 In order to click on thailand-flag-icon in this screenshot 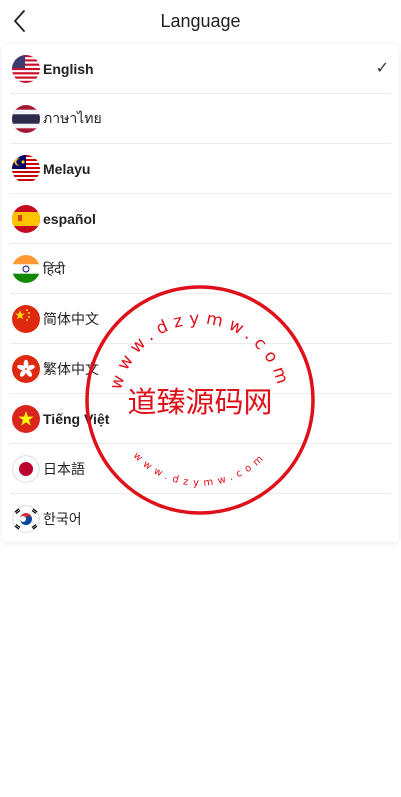, I will do `click(26, 119)`.